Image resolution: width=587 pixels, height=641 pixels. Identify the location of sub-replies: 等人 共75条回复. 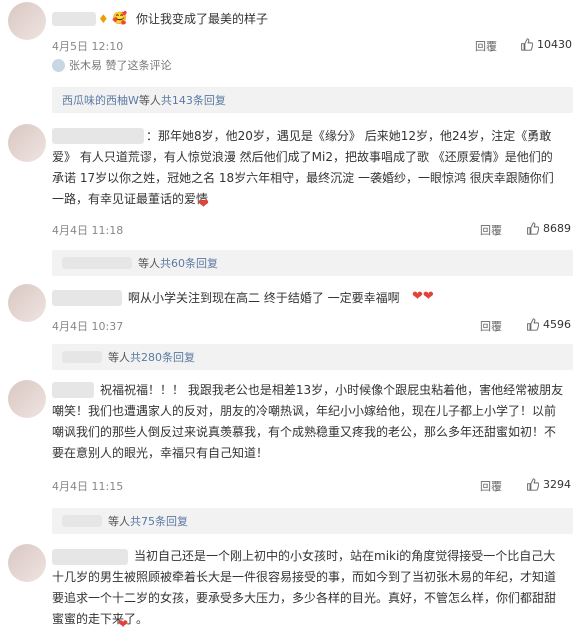
(312, 521).